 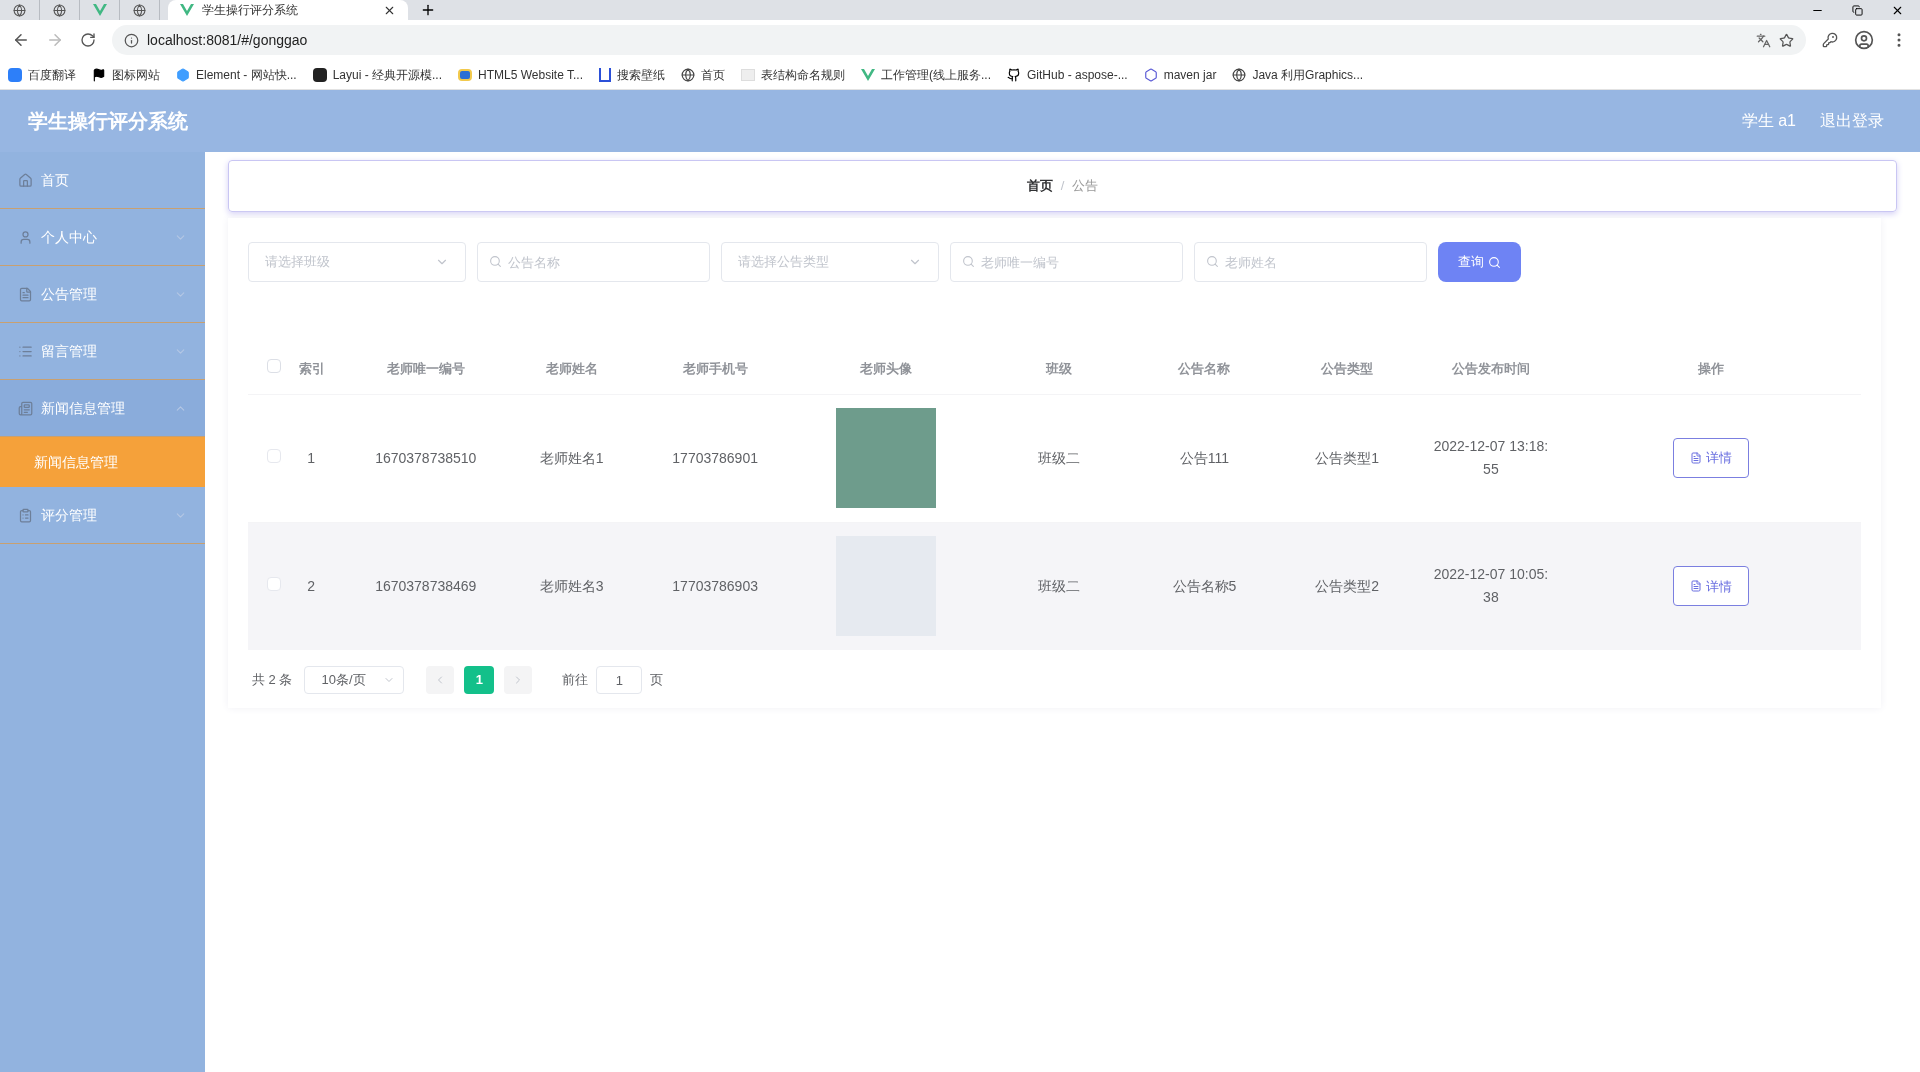 What do you see at coordinates (311, 585) in the screenshot?
I see `table-cell: 2` at bounding box center [311, 585].